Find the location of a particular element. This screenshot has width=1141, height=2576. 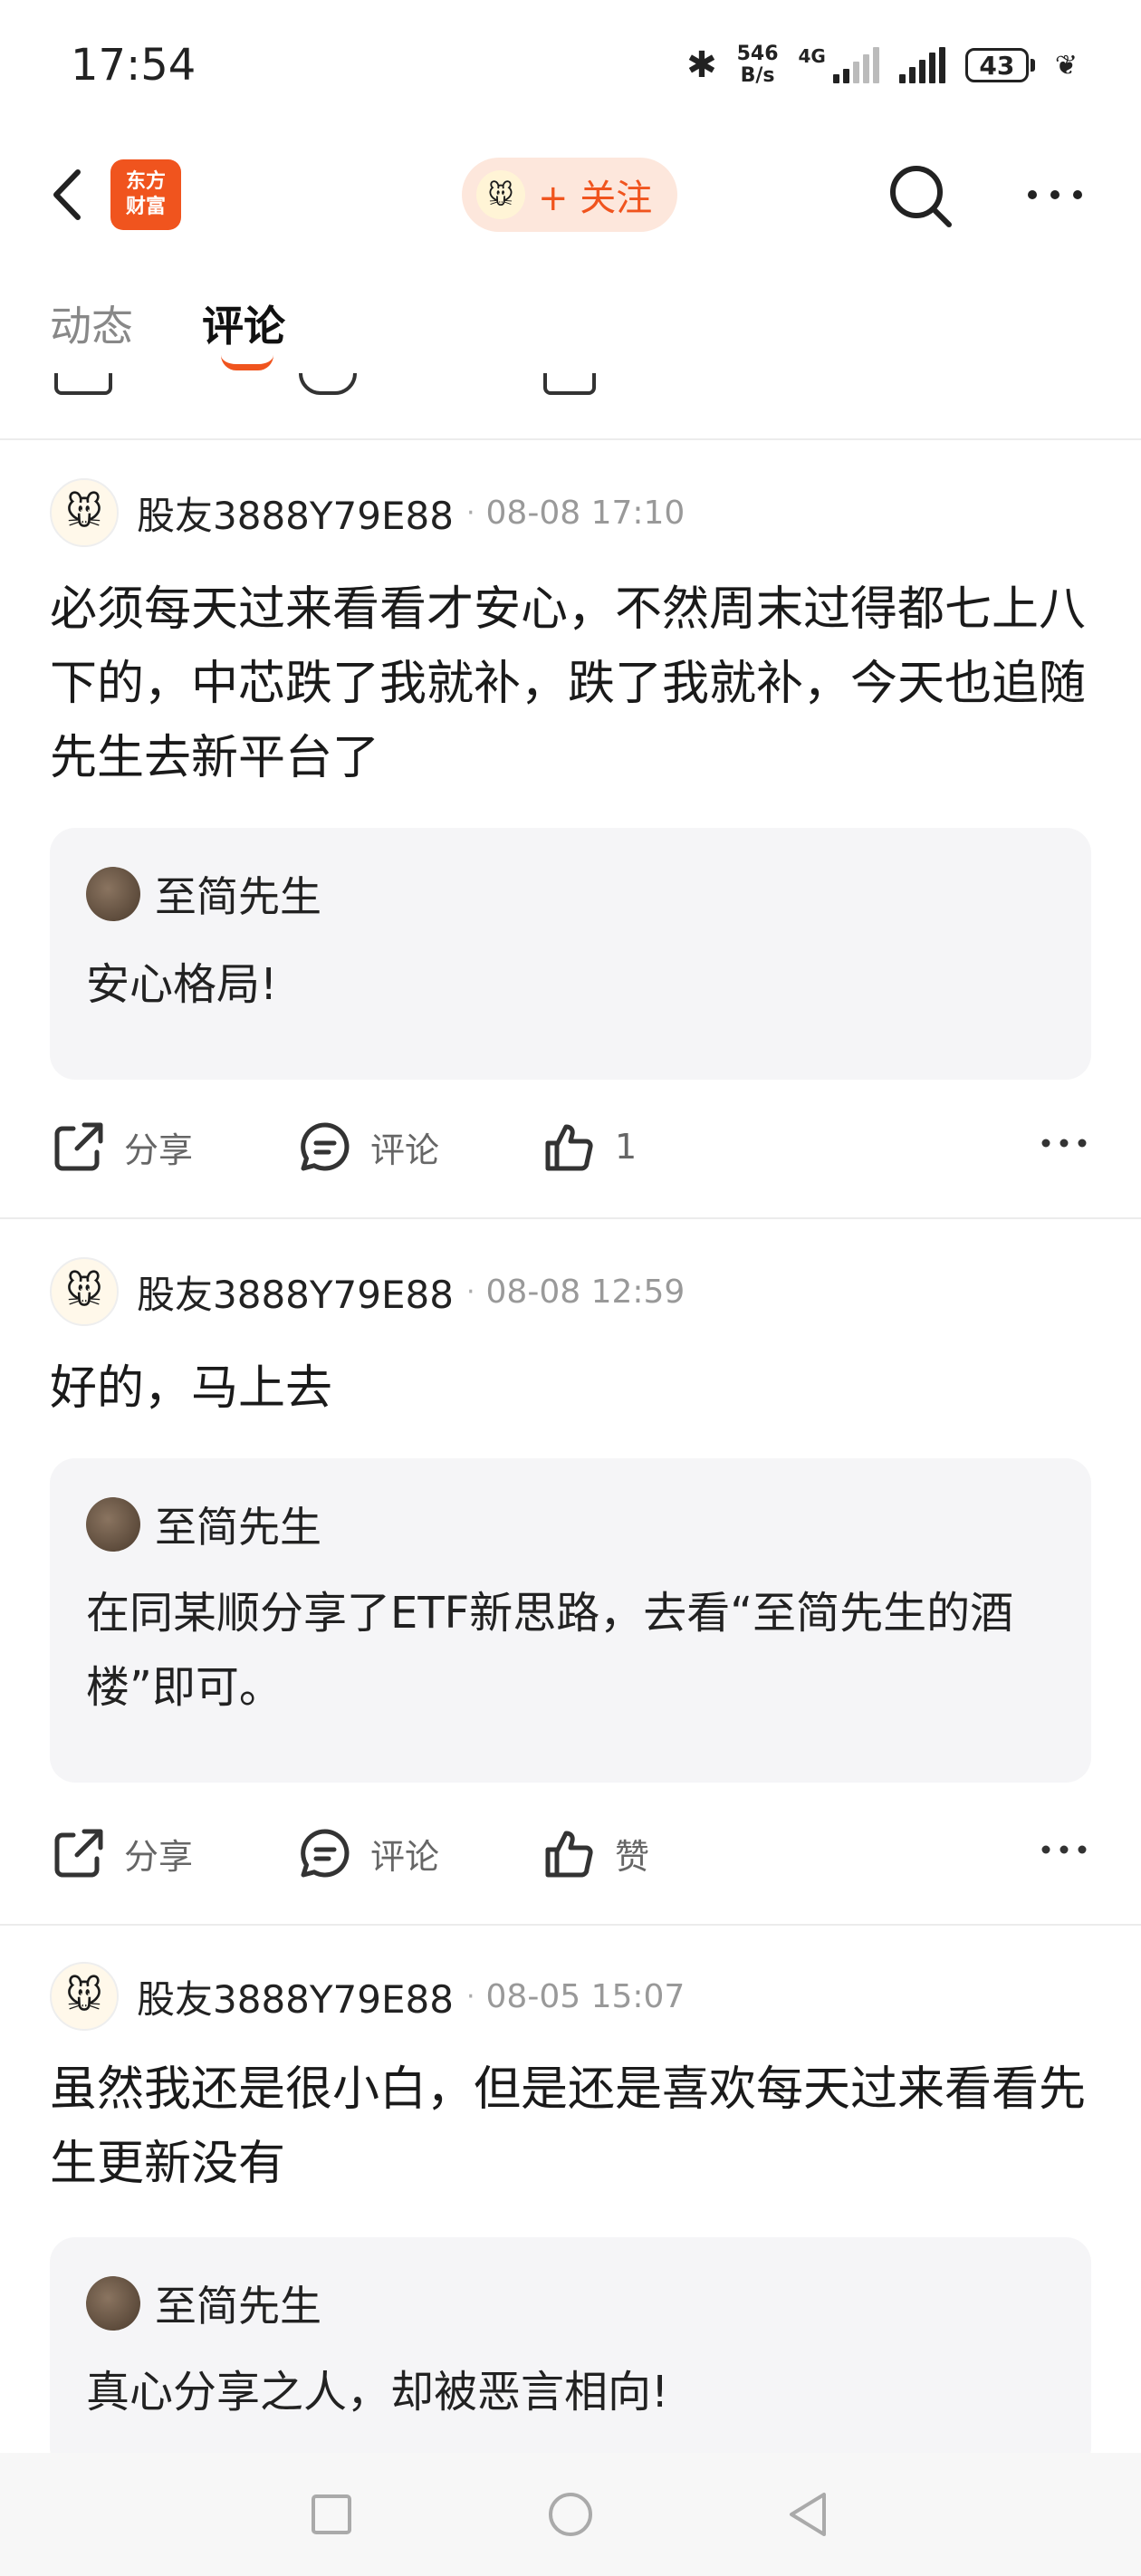

mascot-avatar: 🐭 is located at coordinates (501, 194).